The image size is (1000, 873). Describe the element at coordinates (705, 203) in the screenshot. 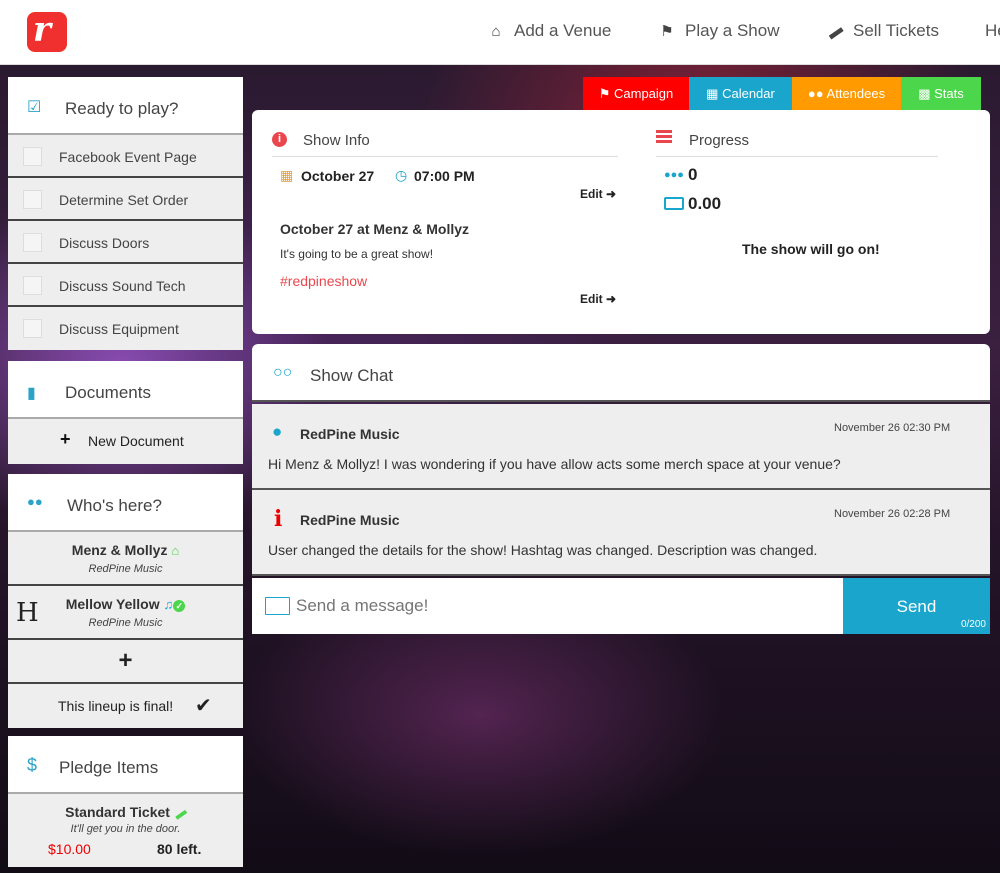

I see `pledged-amount: 0.00` at that location.